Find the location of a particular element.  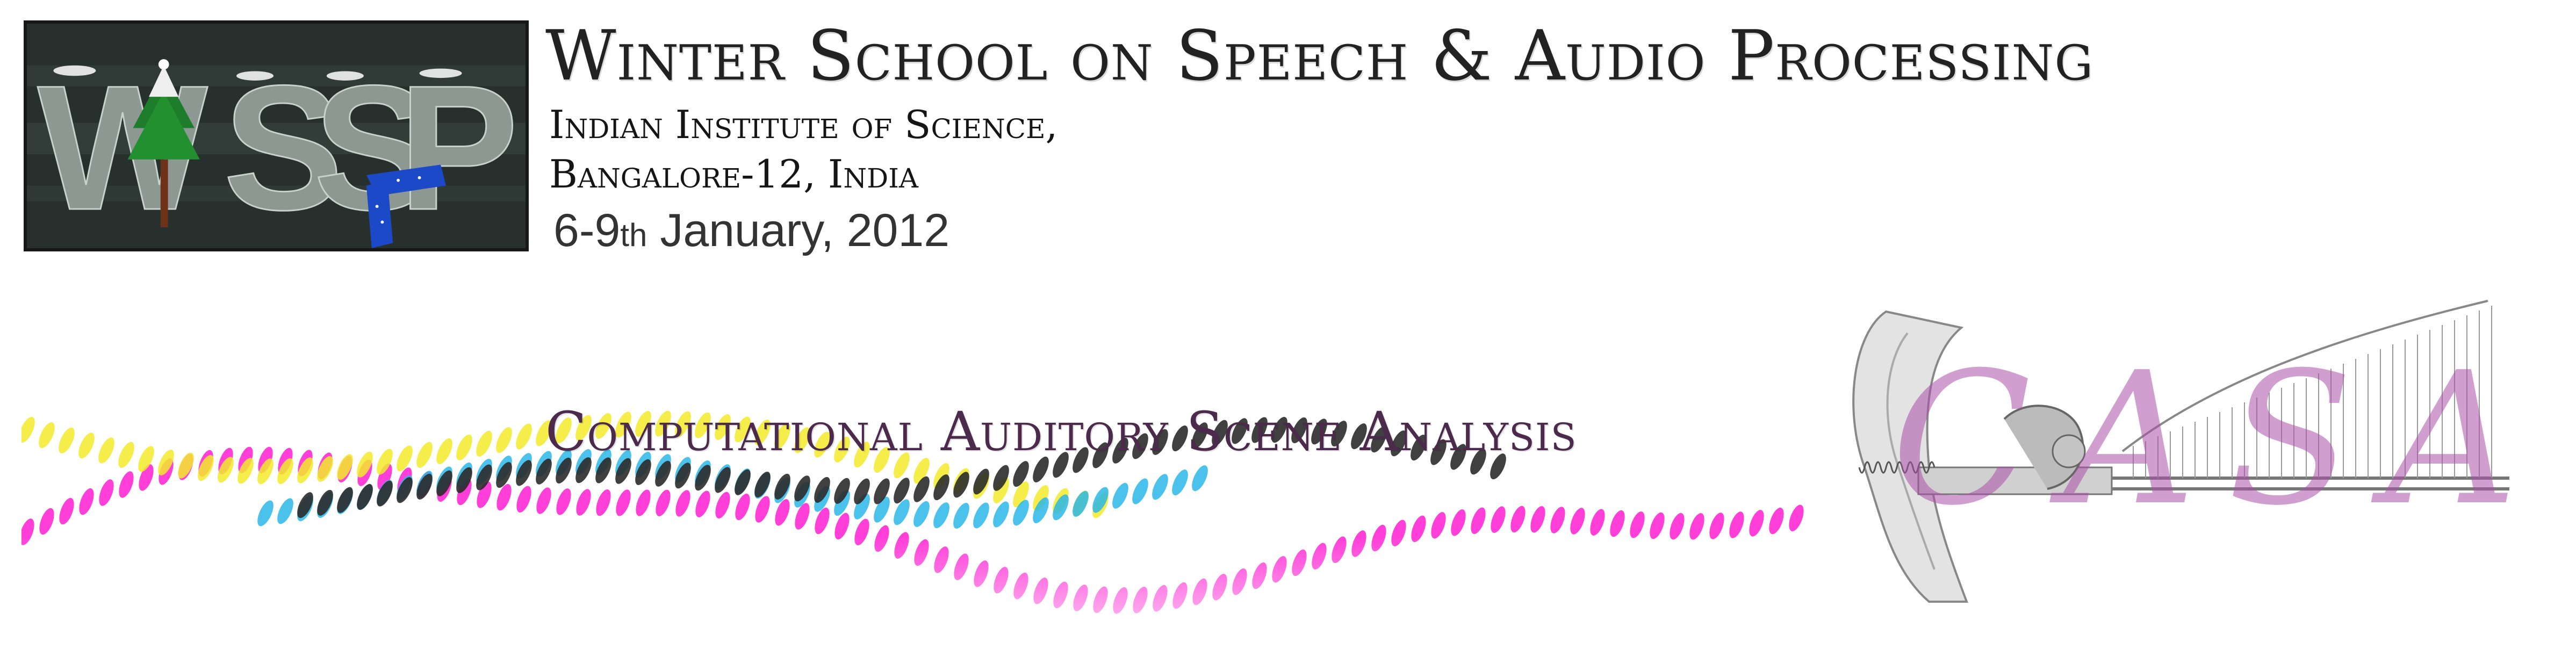

institute-line-2: Bangalore-12, India is located at coordinates (734, 174).